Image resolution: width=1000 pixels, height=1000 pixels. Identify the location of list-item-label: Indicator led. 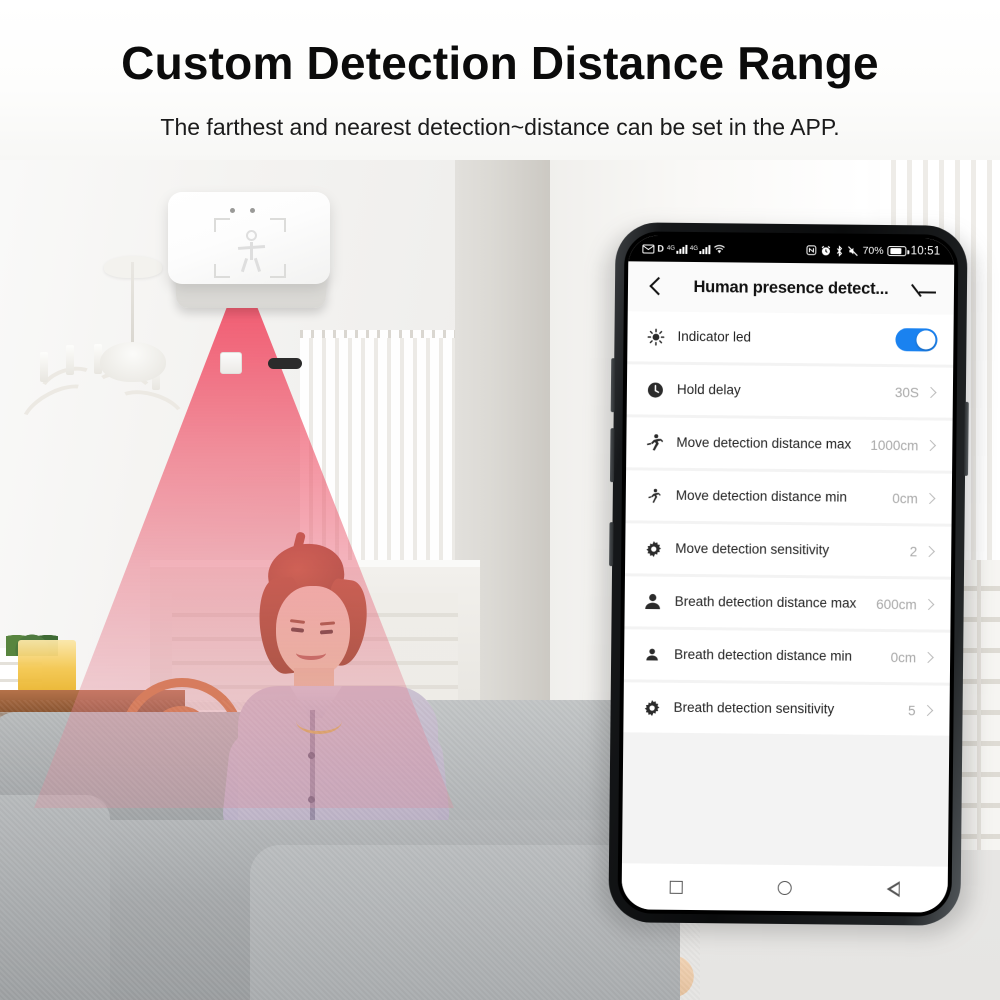
(714, 337).